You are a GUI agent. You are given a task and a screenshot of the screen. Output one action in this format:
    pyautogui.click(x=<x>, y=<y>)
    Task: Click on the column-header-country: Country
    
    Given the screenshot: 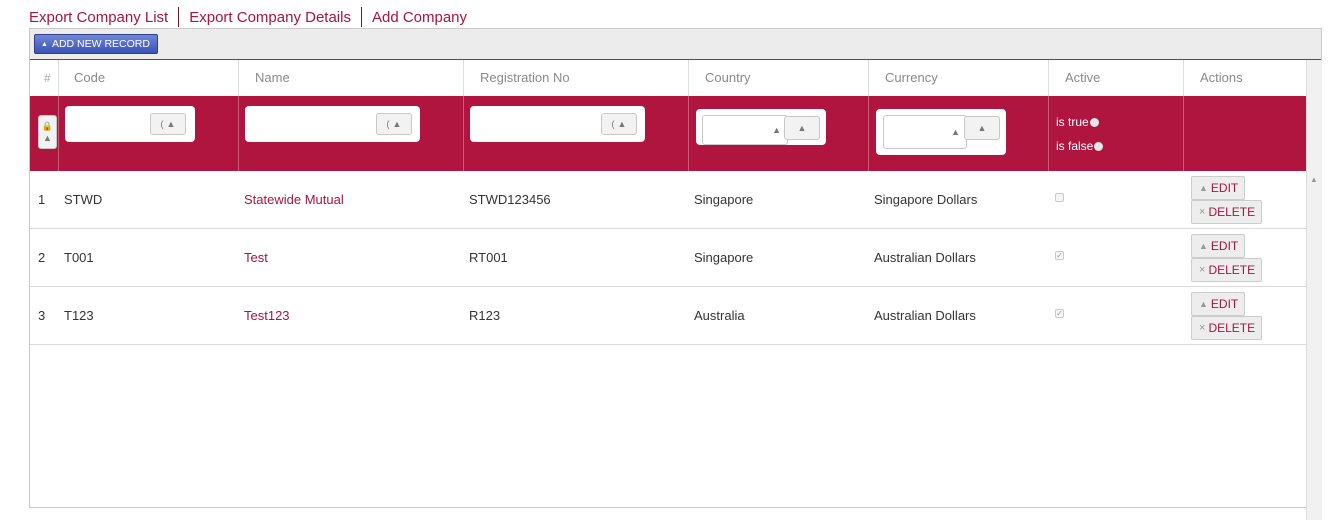 What is the action you would take?
    pyautogui.click(x=728, y=78)
    